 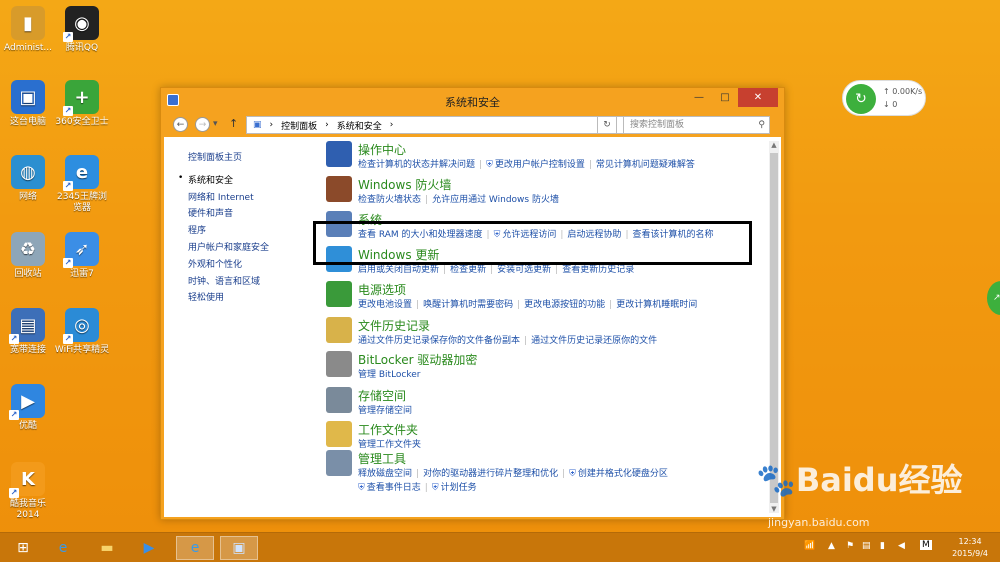 I want to click on category-title: 操作中心, so click(x=382, y=149).